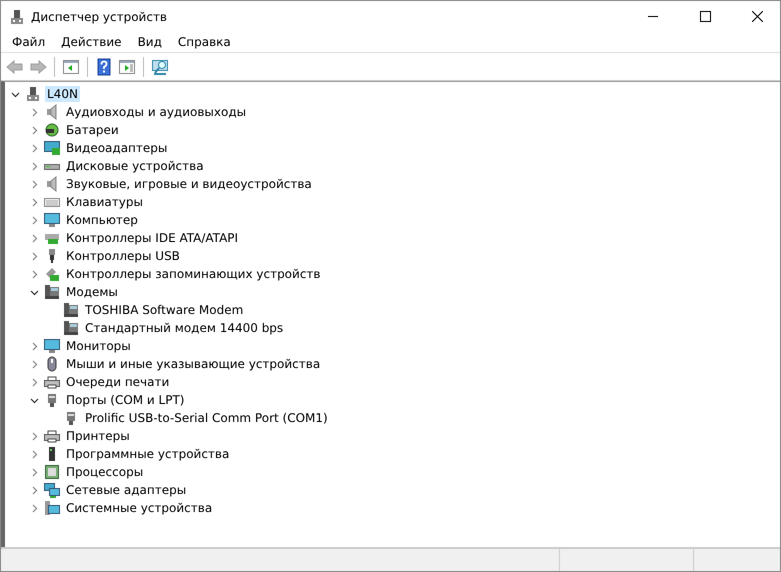  I want to click on tree-item: Компьютер, so click(102, 220).